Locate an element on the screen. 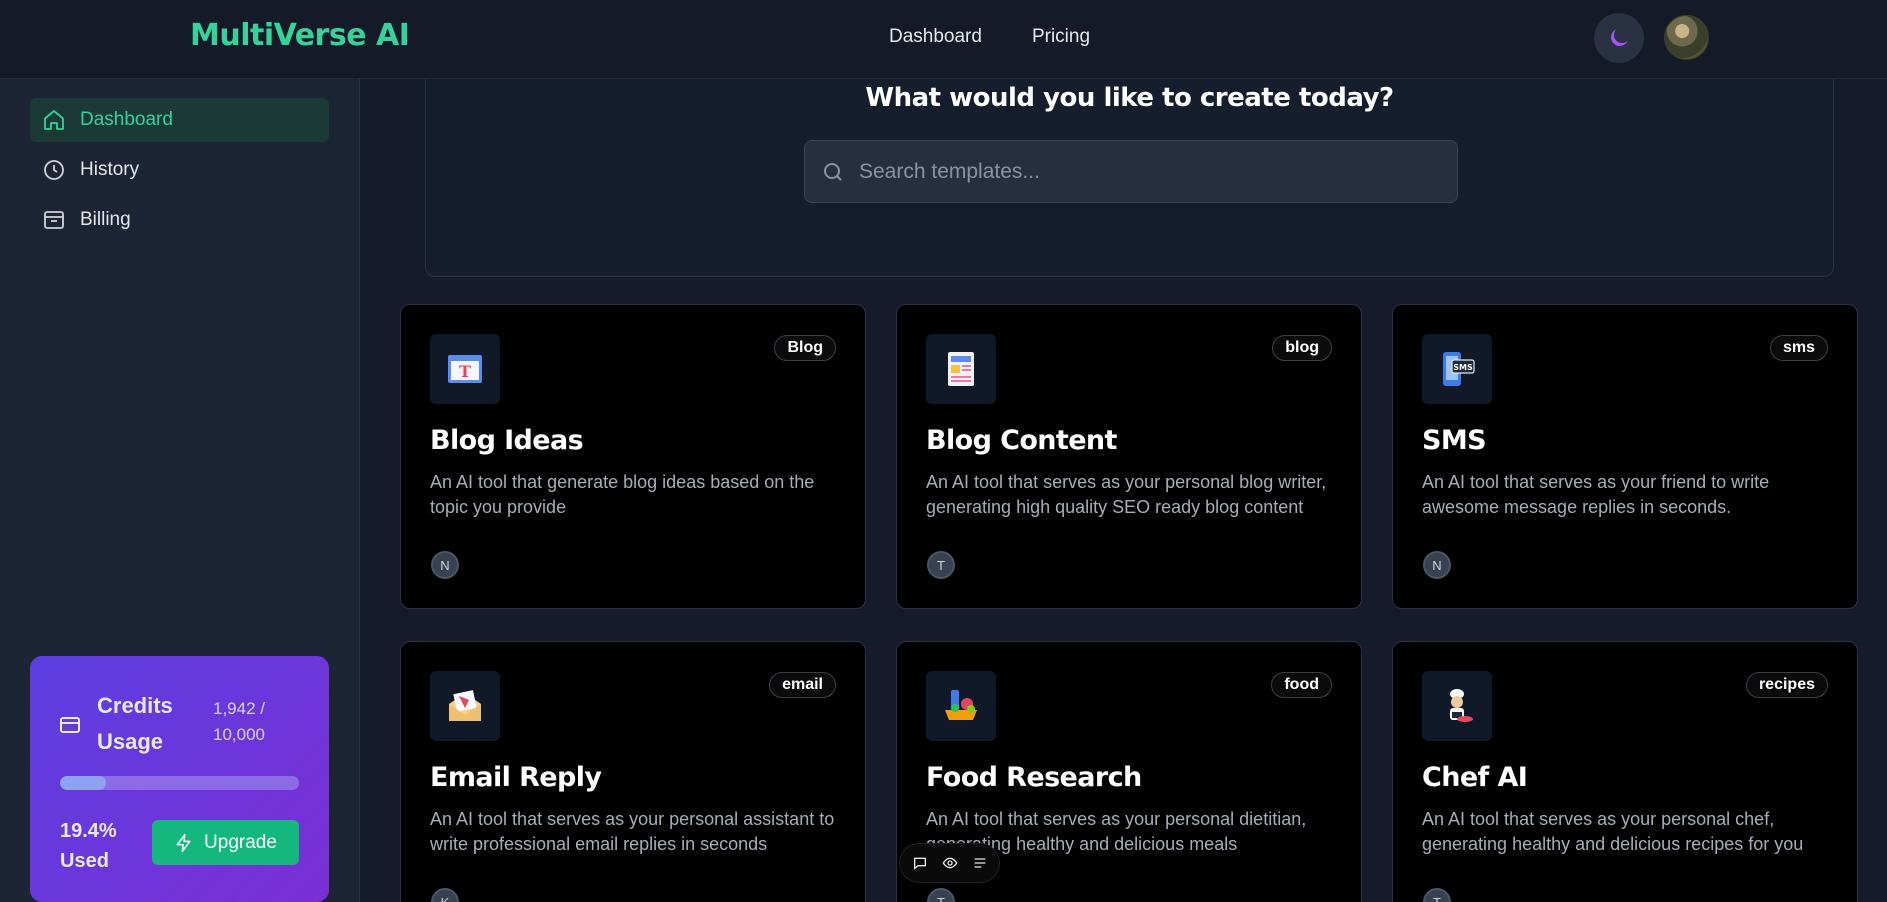 The width and height of the screenshot is (1887, 902). wallet-icon is located at coordinates (54, 220).